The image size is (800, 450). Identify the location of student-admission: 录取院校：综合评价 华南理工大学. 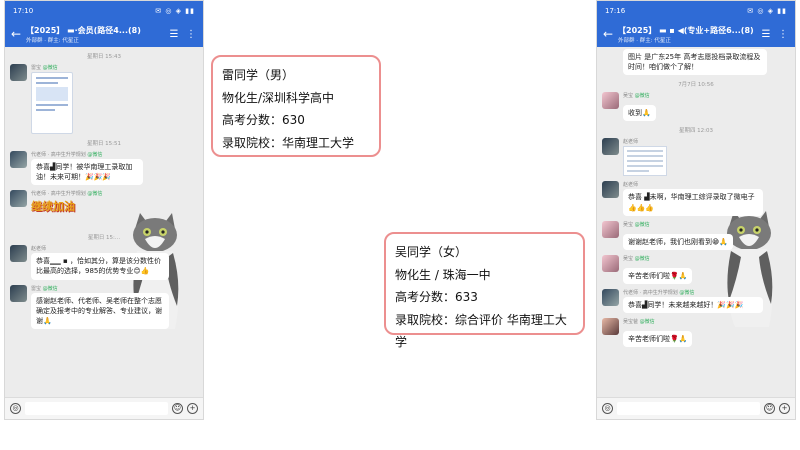
(481, 331).